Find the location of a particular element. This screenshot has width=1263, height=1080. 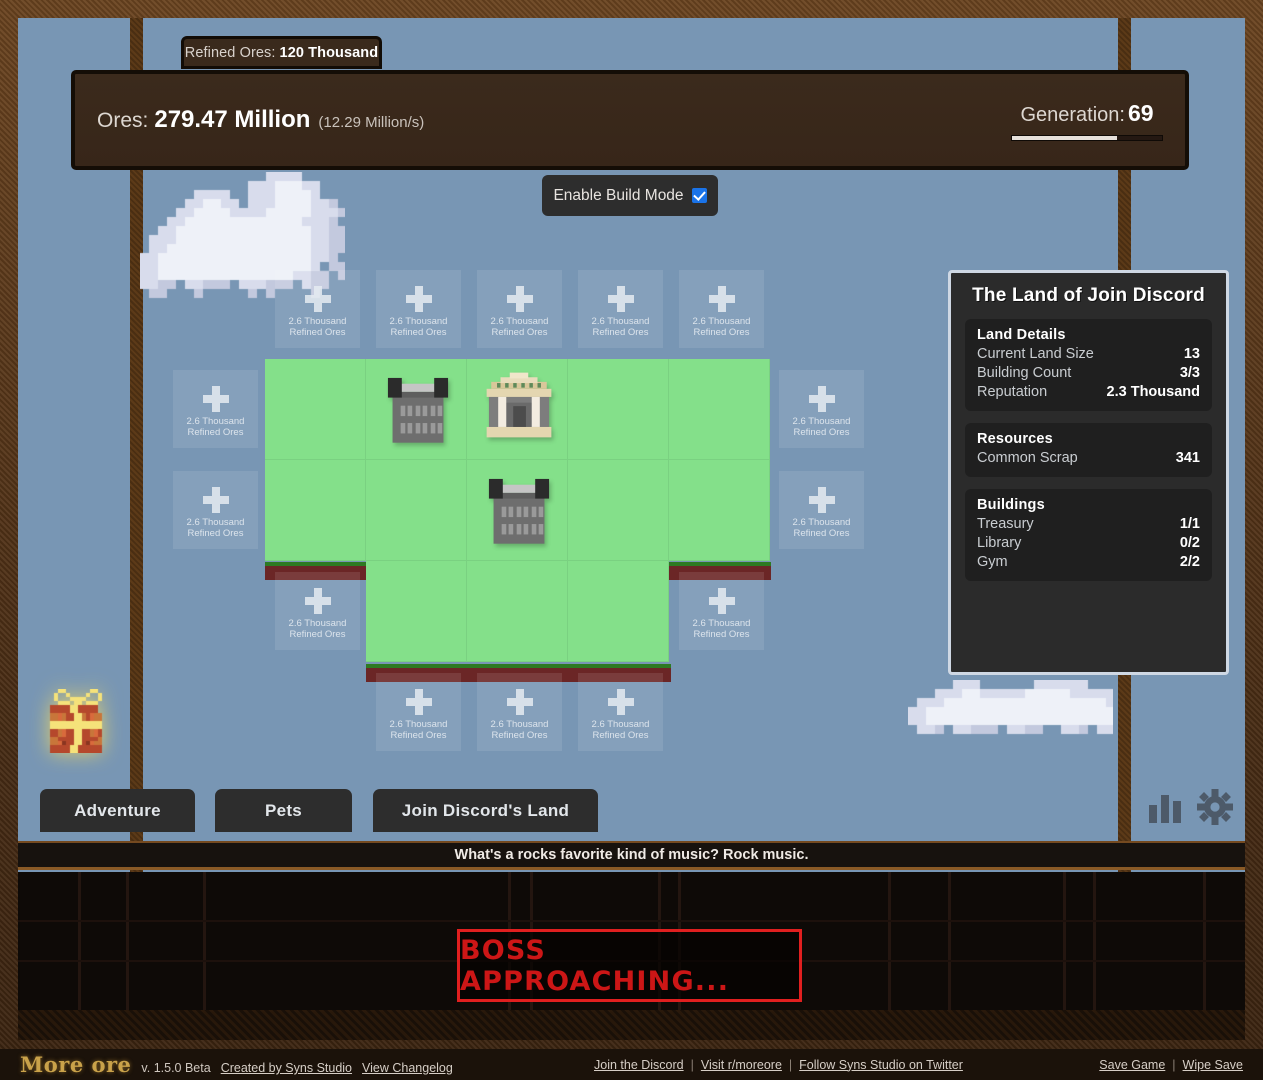

land-stat-row: Reputation 2.3 Thousand is located at coordinates (1088, 392).